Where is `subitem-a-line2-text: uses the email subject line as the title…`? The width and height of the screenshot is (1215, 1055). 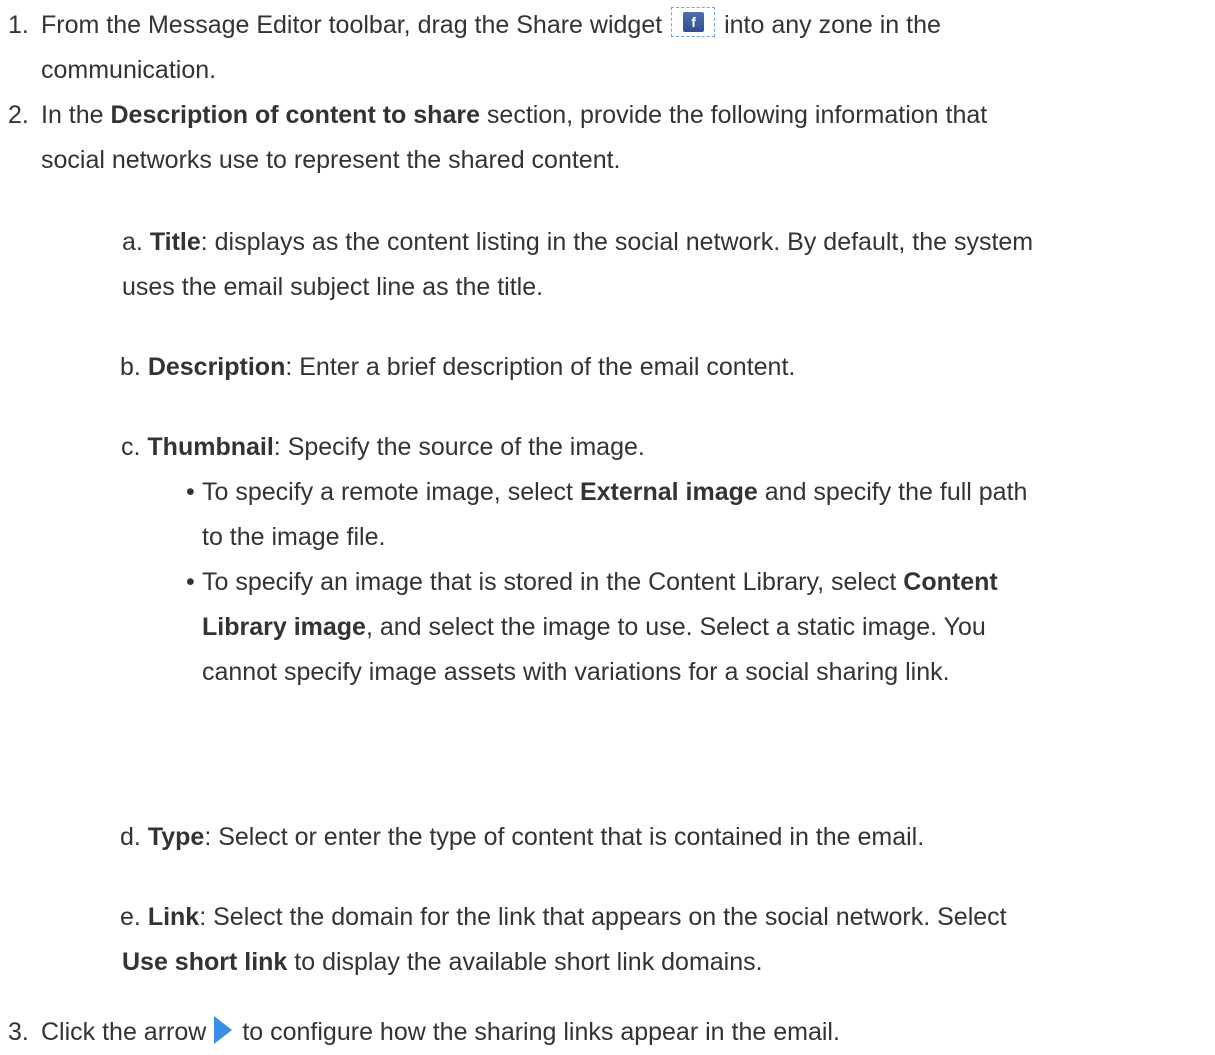 subitem-a-line2-text: uses the email subject line as the title… is located at coordinates (333, 287).